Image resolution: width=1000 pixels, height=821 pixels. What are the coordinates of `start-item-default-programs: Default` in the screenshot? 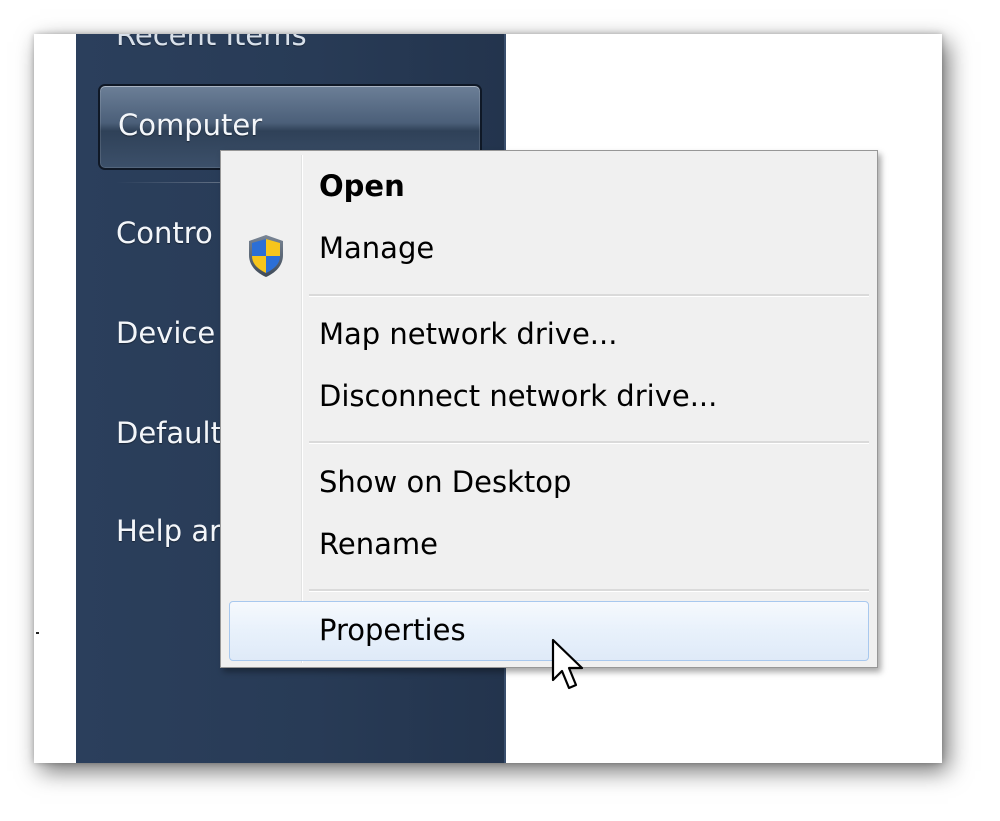 It's located at (169, 433).